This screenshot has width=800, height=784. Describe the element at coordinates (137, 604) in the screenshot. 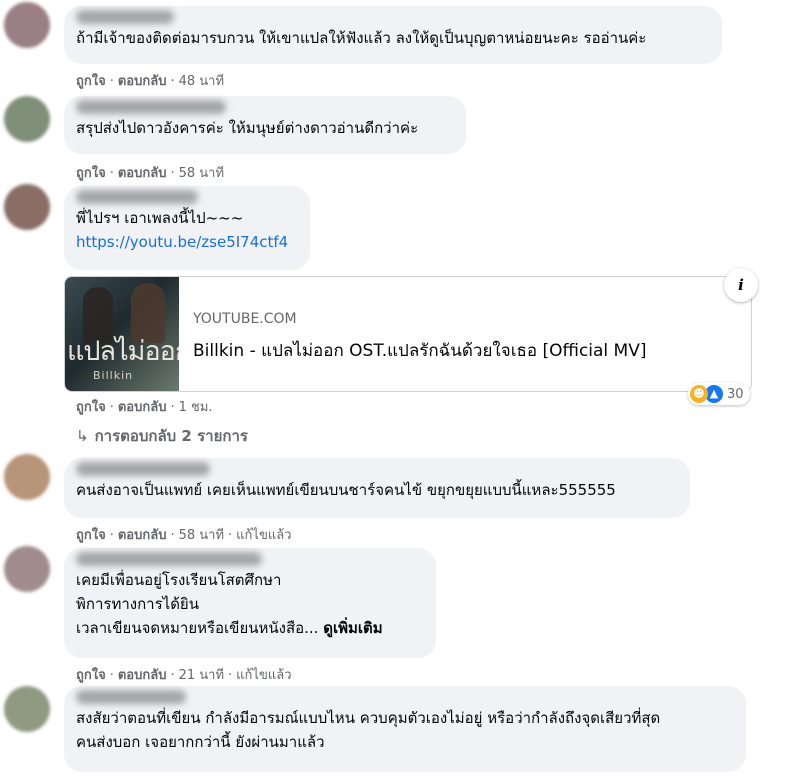

I see `comment-text: พิการทางการได้ยิน` at that location.